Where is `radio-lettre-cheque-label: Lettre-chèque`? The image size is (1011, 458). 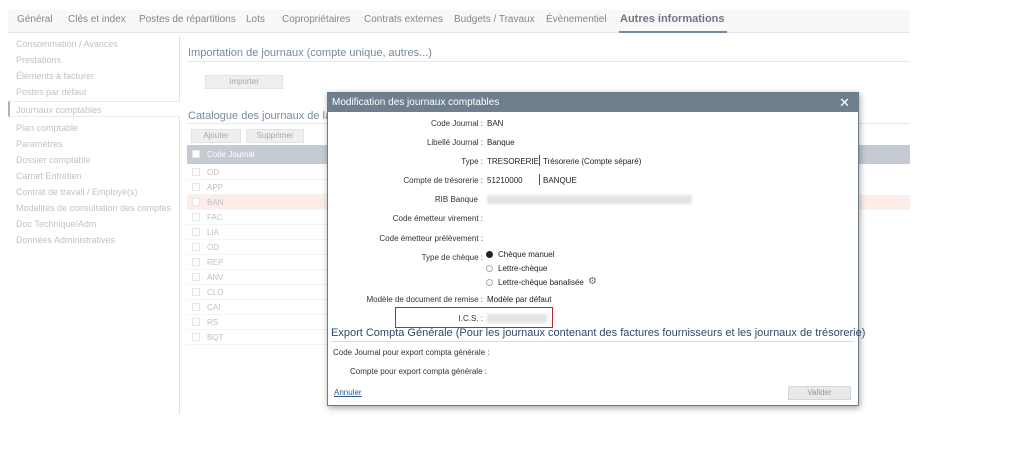 radio-lettre-cheque-label: Lettre-chèque is located at coordinates (523, 268).